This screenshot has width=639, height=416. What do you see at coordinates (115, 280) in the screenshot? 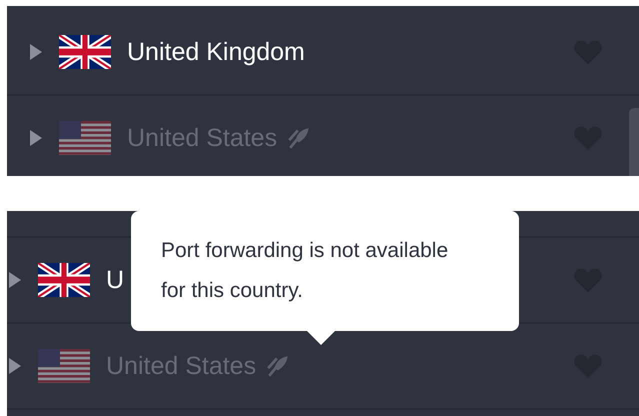
I see `country-name: U` at bounding box center [115, 280].